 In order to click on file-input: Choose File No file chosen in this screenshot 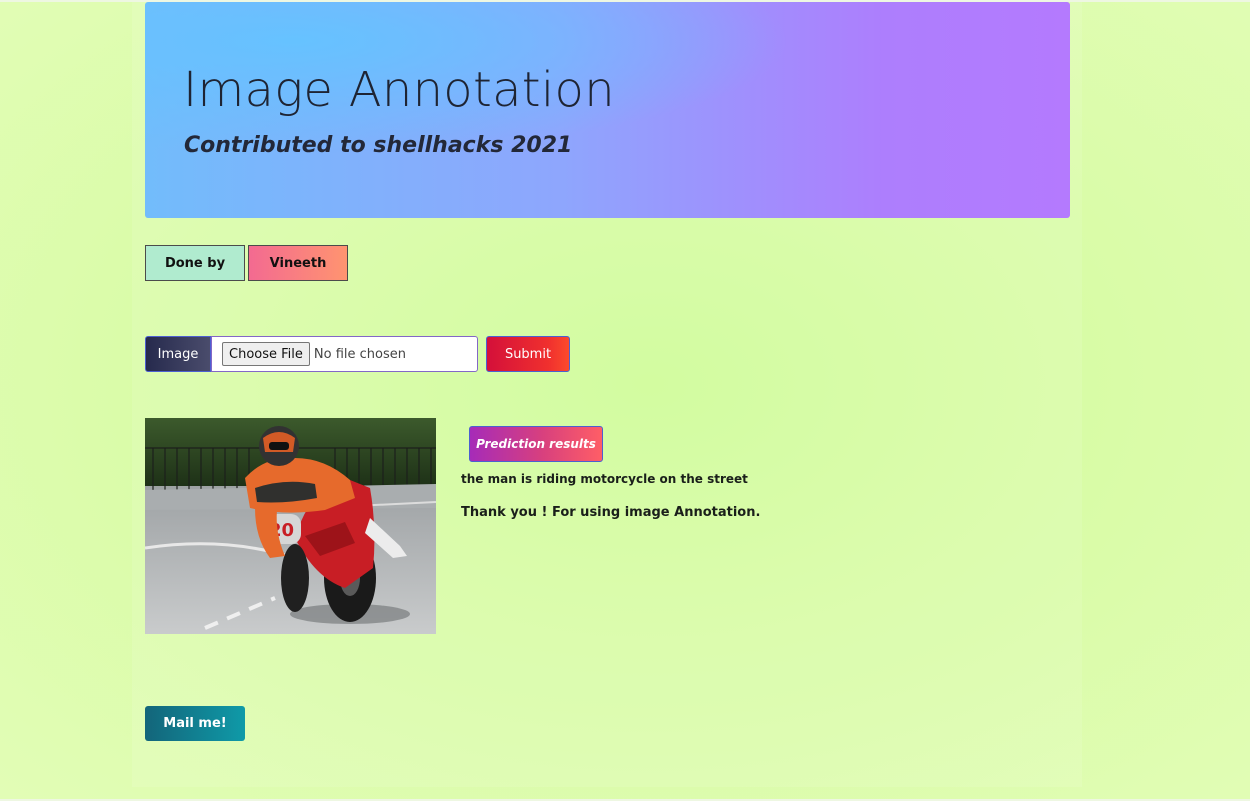, I will do `click(344, 354)`.